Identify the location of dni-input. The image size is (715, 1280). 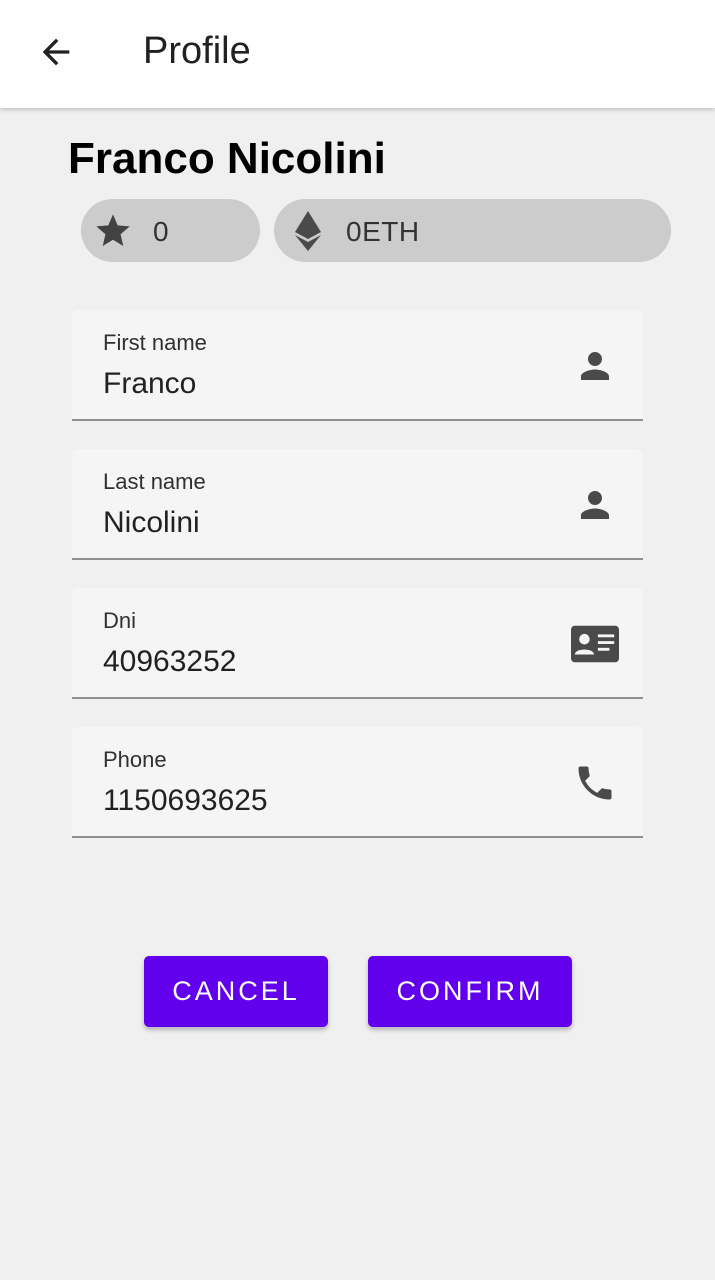
(323, 662).